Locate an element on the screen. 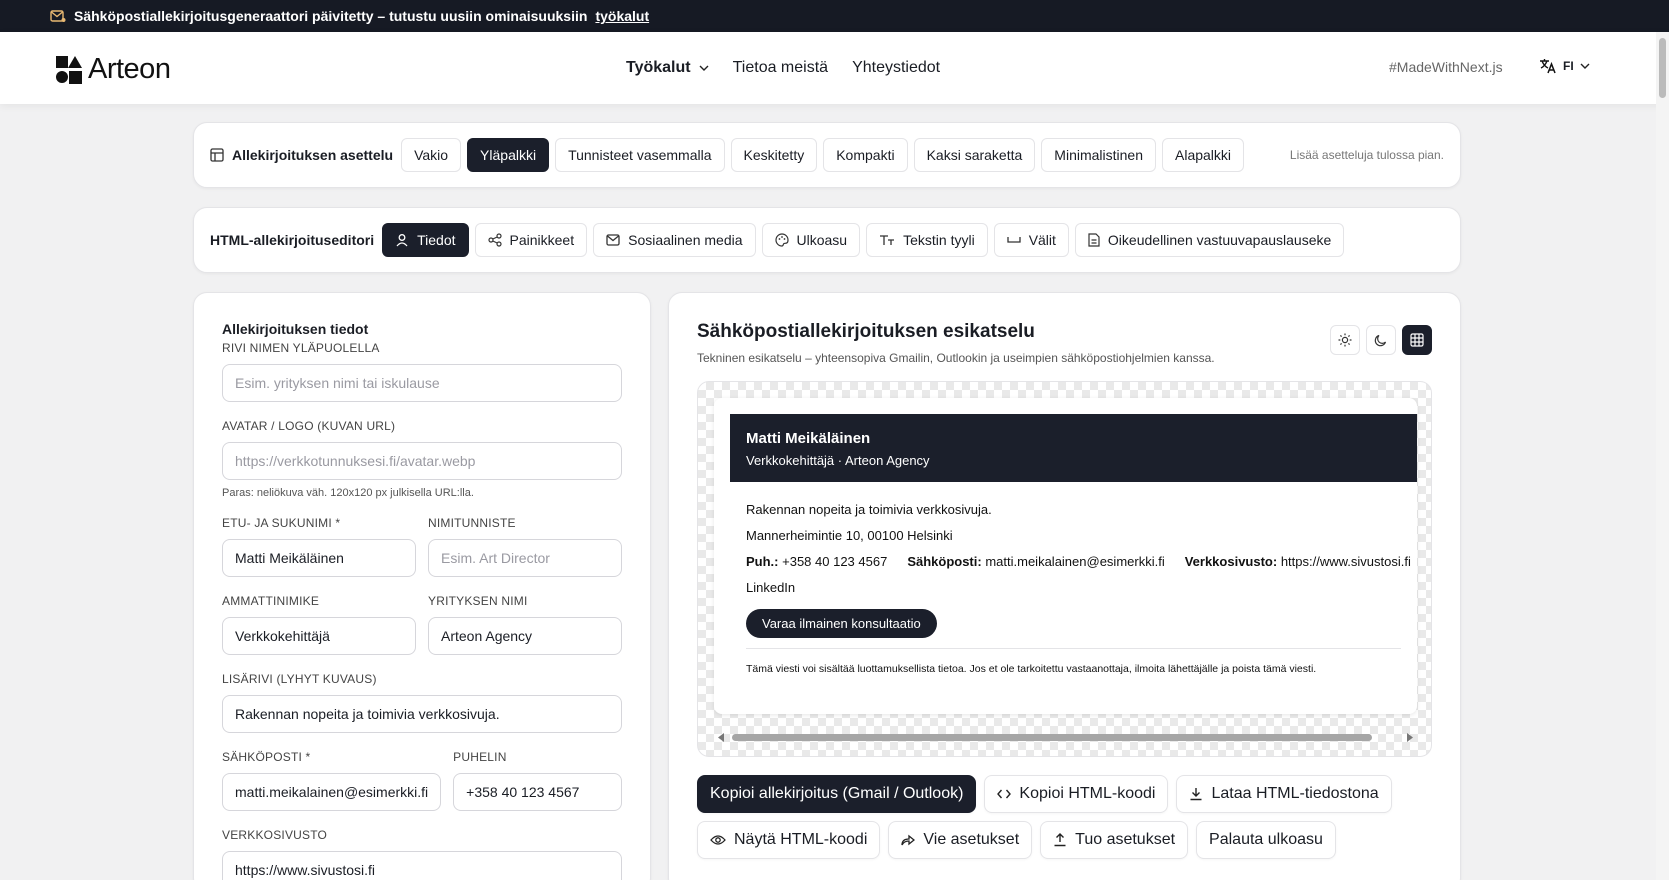  tab-oikeudellinen-vastuuvapauslauseke: Oikeudellinen vastuuvapauslauseke is located at coordinates (1209, 240).